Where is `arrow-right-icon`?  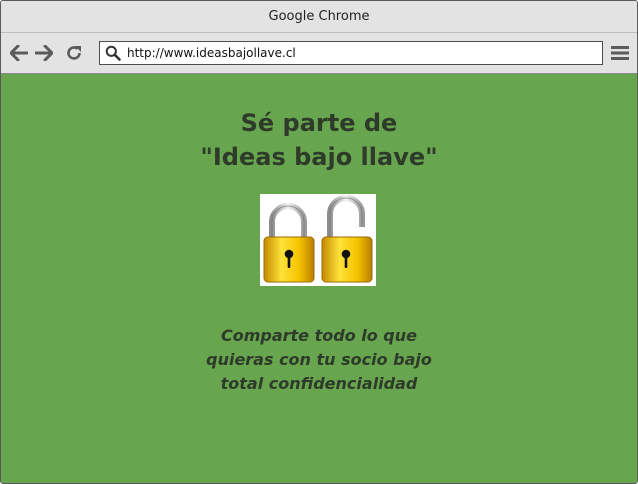 arrow-right-icon is located at coordinates (44, 53).